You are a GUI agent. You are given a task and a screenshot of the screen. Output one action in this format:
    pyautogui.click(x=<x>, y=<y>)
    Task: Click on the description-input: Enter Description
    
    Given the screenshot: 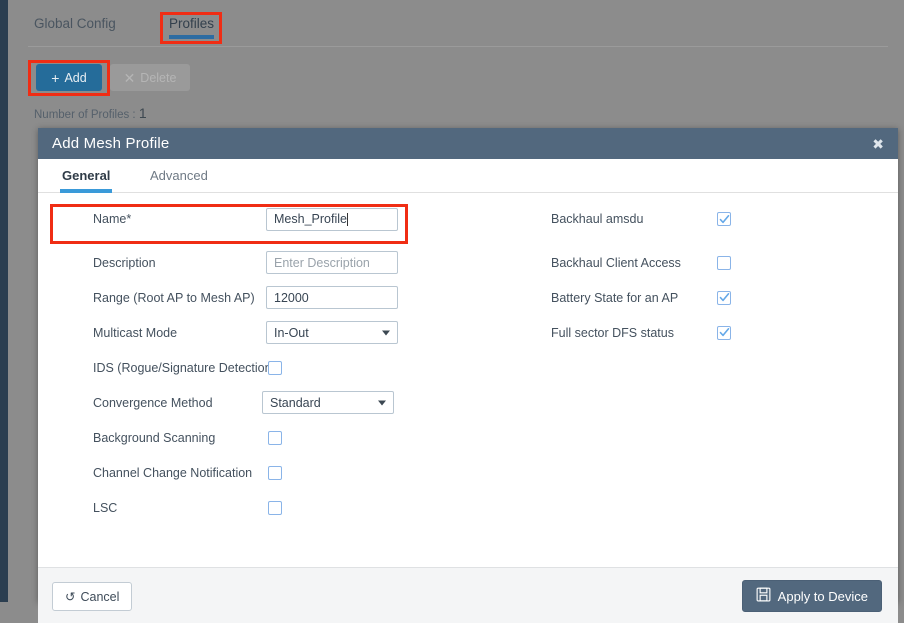 What is the action you would take?
    pyautogui.click(x=332, y=262)
    